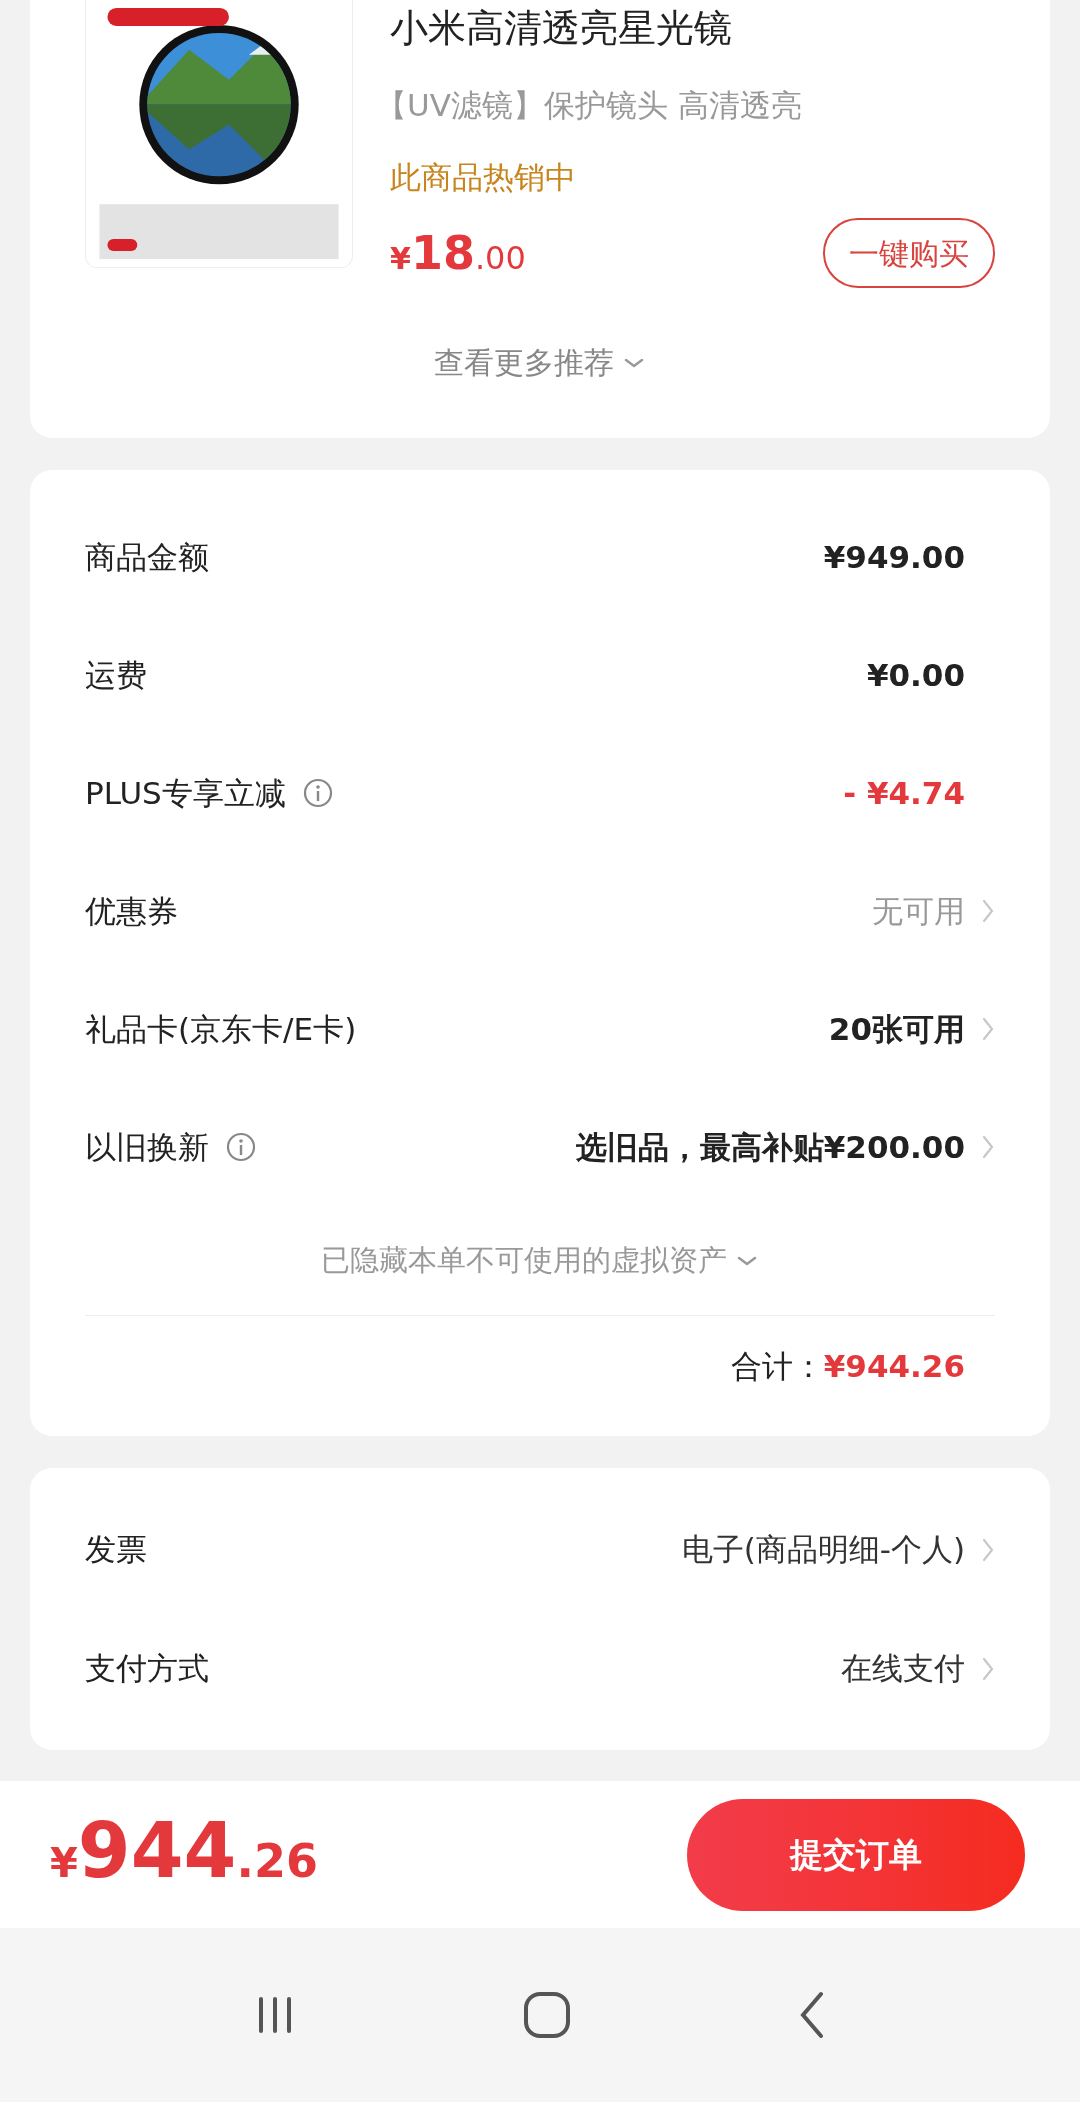 The height and width of the screenshot is (2102, 1080). I want to click on row-value: 无可用, so click(918, 911).